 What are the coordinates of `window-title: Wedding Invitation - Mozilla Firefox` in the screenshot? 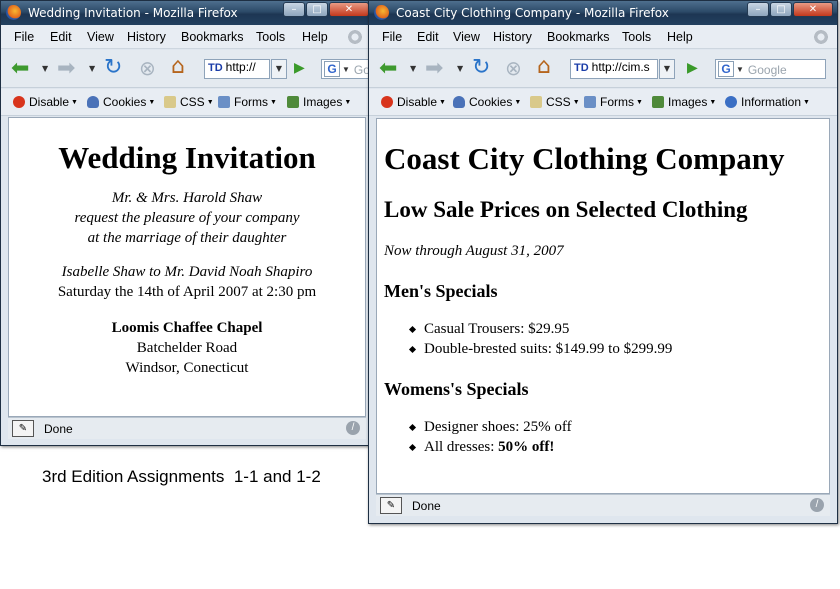 It's located at (133, 13).